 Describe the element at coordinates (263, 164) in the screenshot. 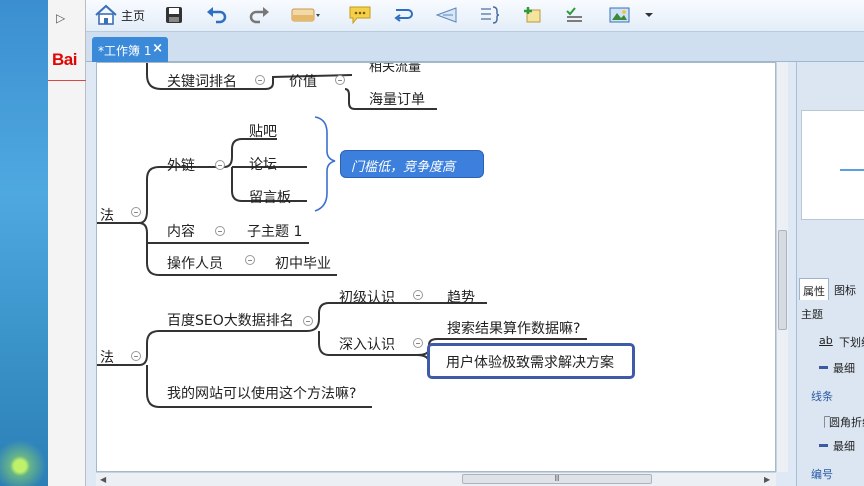

I see `topic-node: 论坛` at that location.